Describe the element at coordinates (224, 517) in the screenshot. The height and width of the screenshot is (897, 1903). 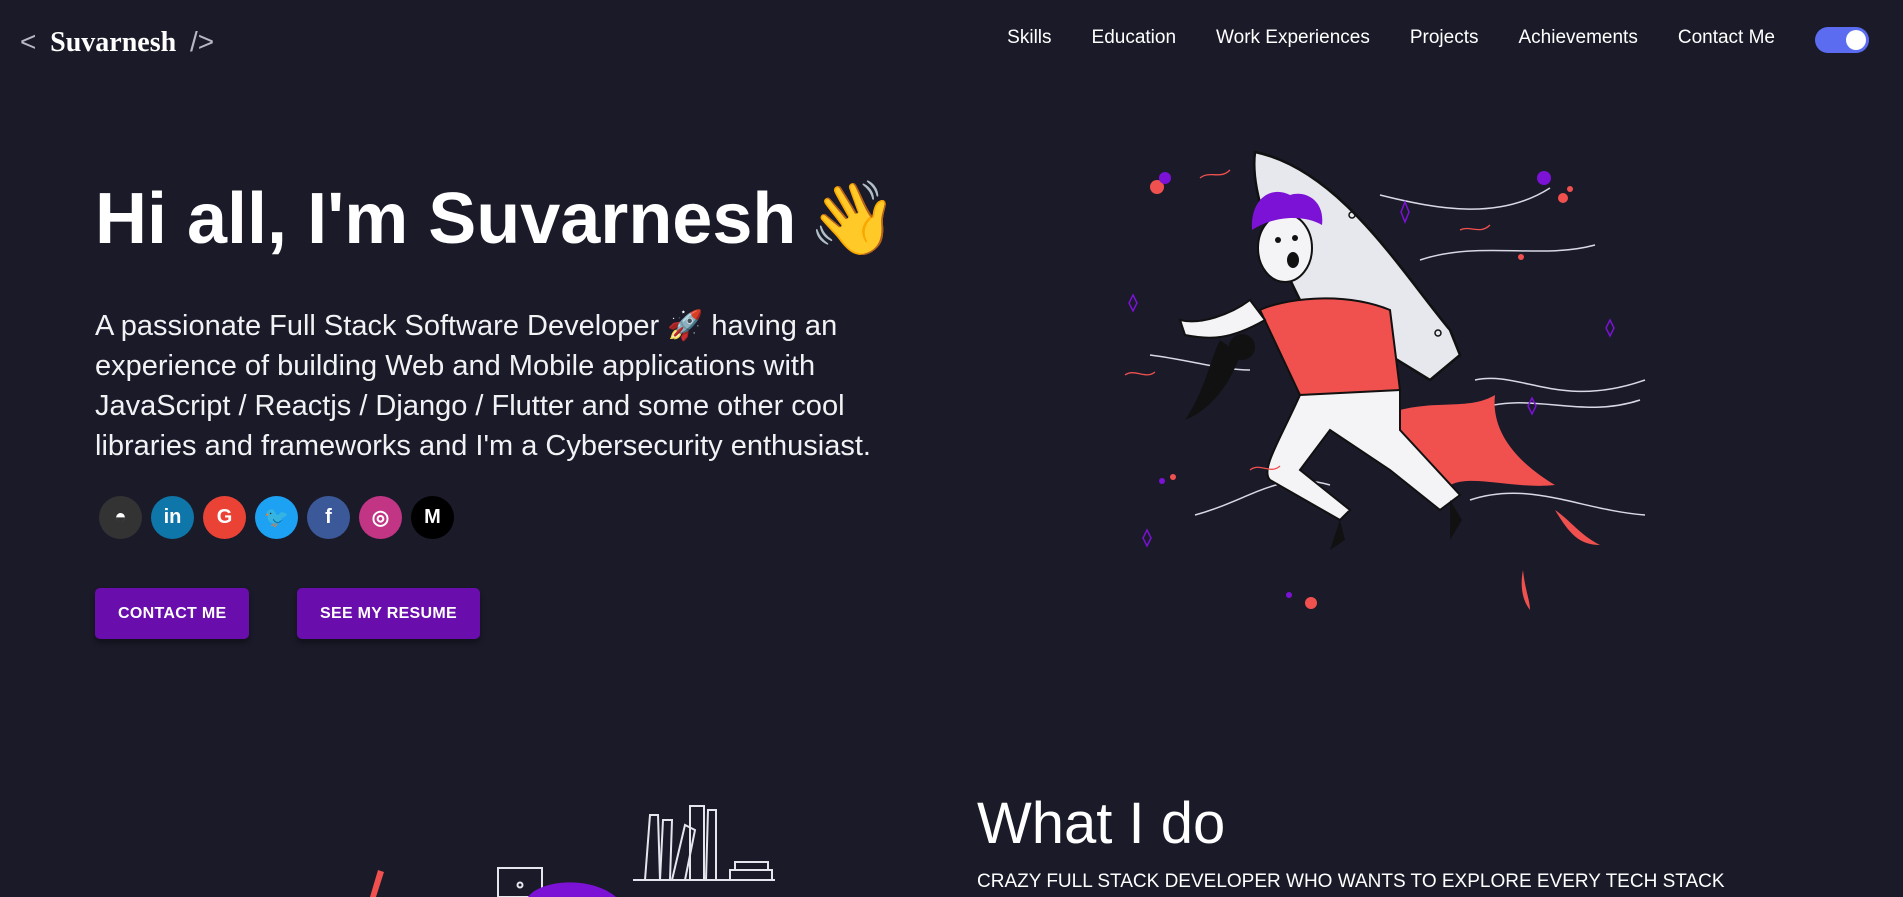
I see `google-icon: G` at that location.